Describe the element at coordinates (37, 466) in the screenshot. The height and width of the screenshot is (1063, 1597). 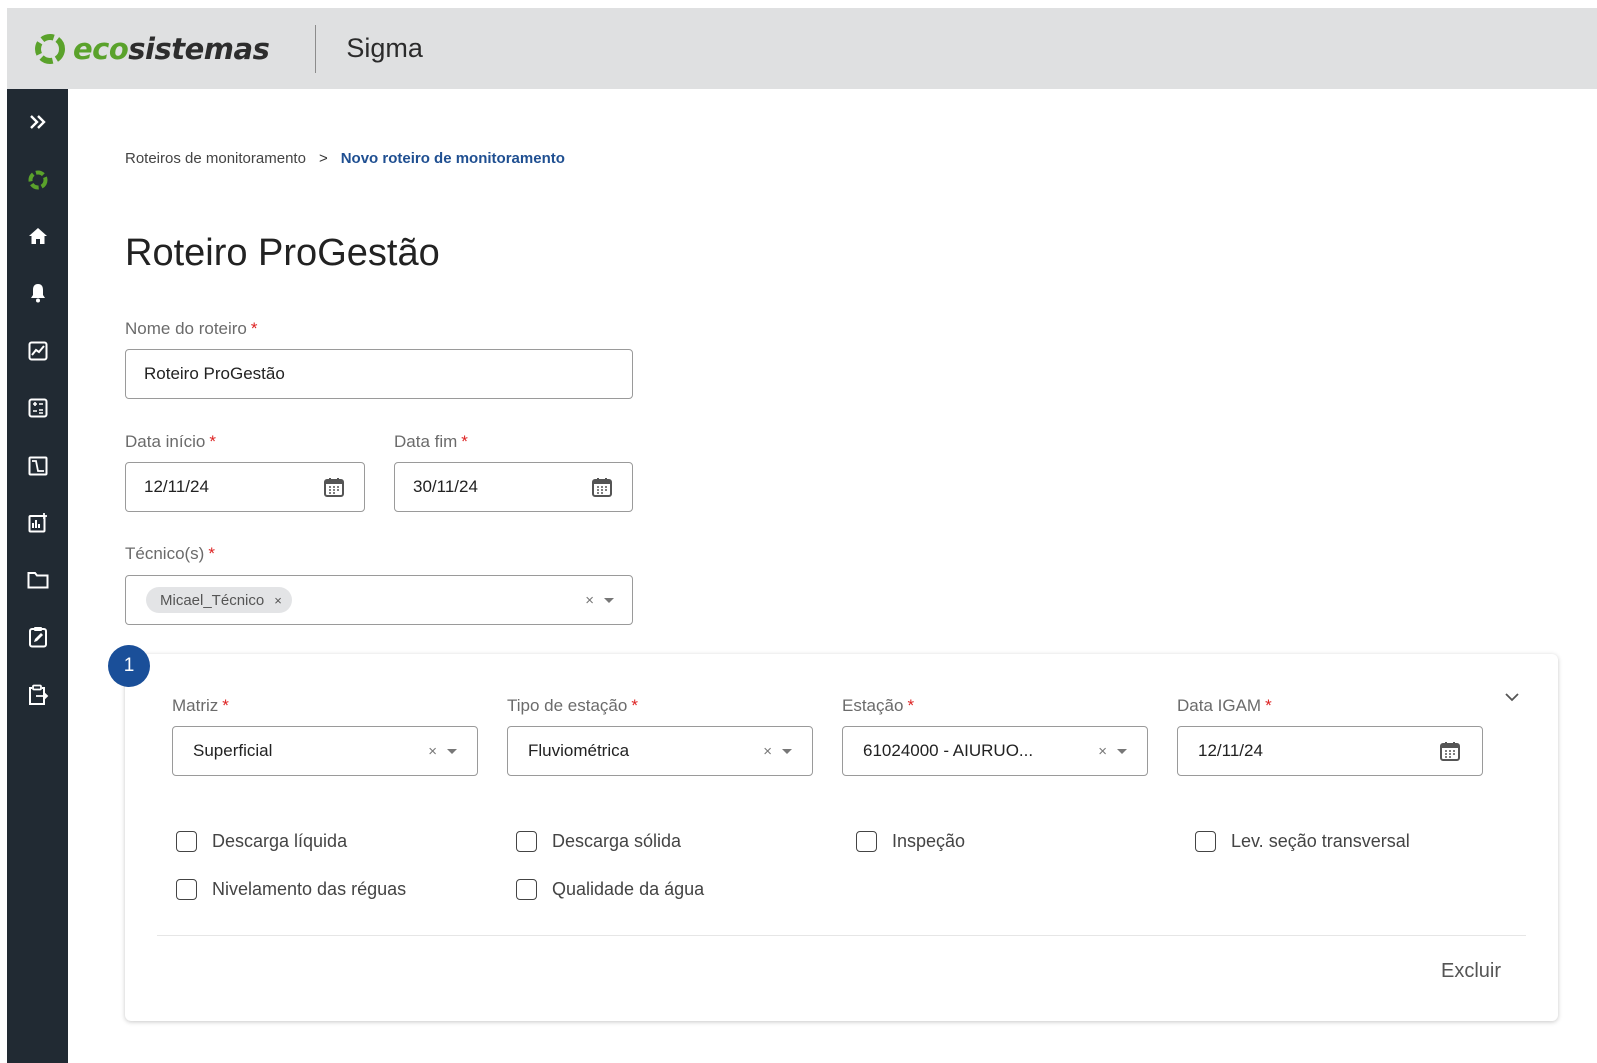
I see `waveform-icon` at that location.